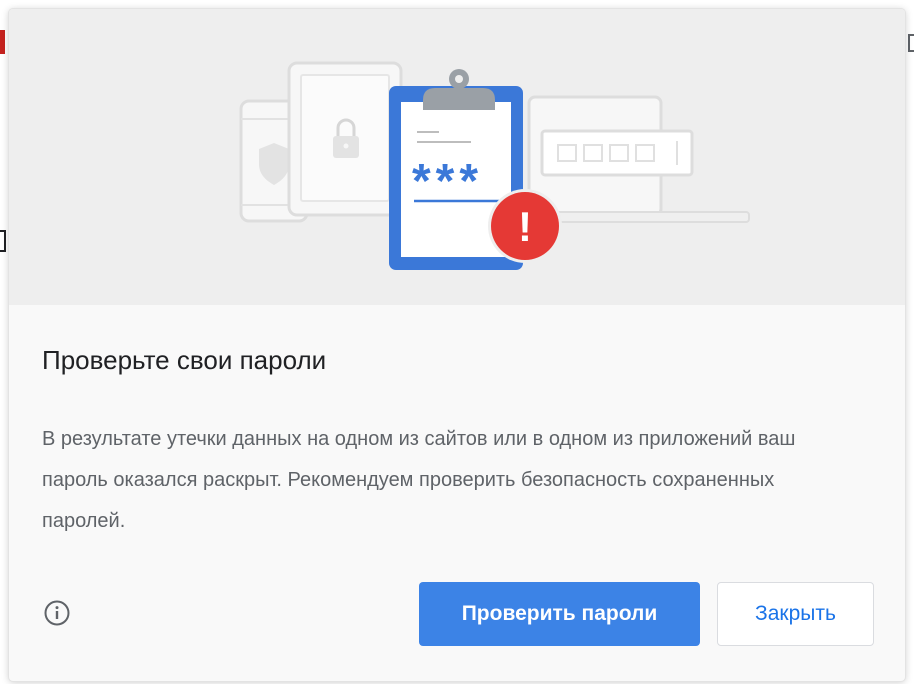  I want to click on warning-icon: !, so click(525, 226).